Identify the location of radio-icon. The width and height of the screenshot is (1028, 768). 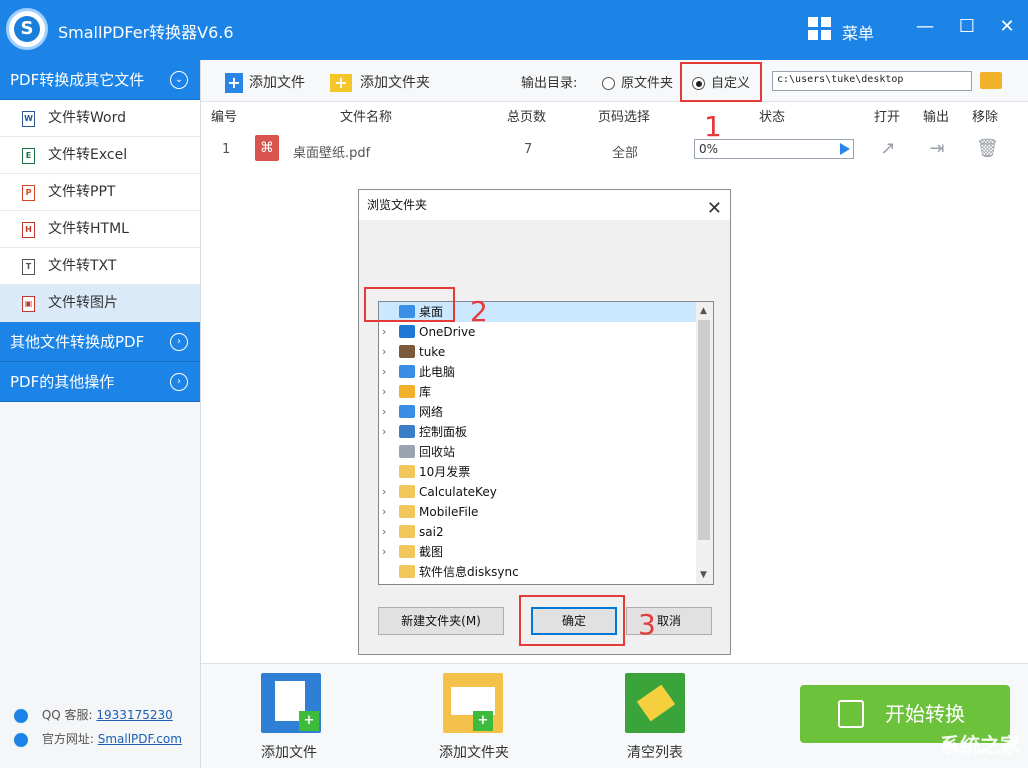
(608, 83).